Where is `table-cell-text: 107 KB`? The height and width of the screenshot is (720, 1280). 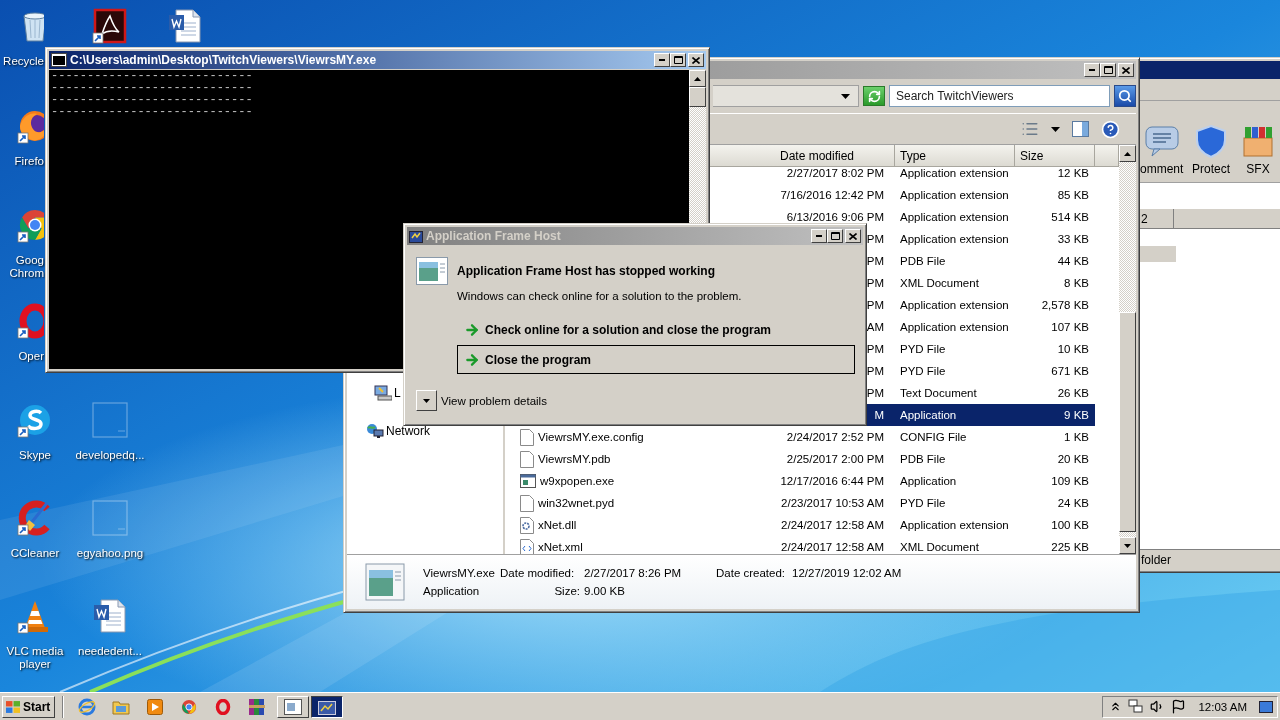
table-cell-text: 107 KB is located at coordinates (1070, 327).